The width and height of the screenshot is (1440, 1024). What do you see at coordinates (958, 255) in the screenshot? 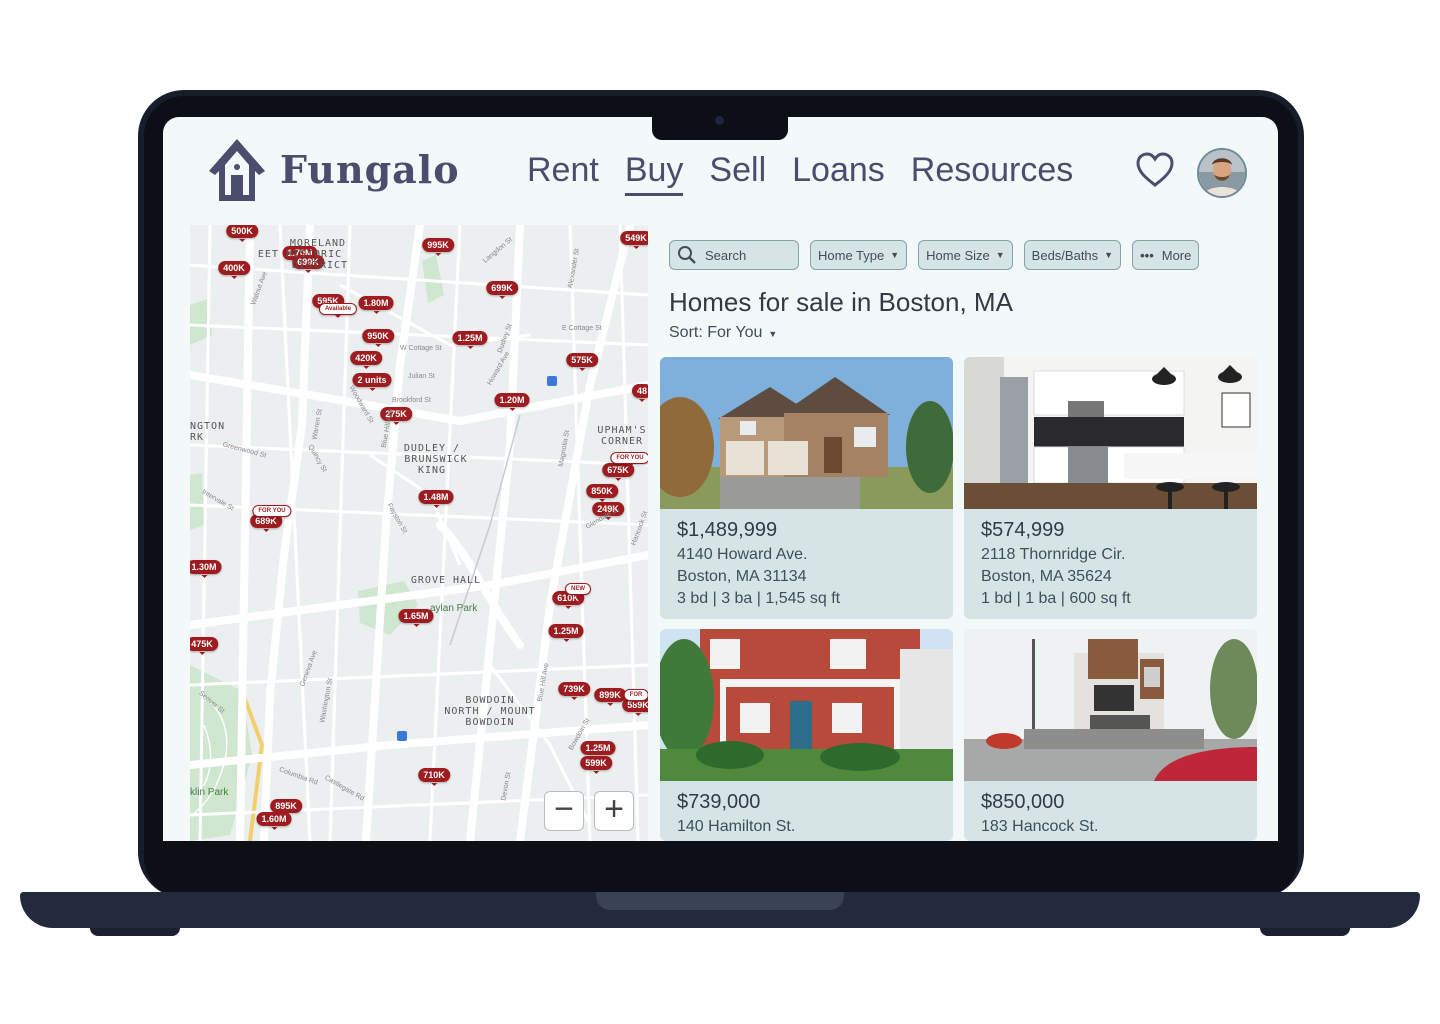
I see `home-size-label: Home Size` at bounding box center [958, 255].